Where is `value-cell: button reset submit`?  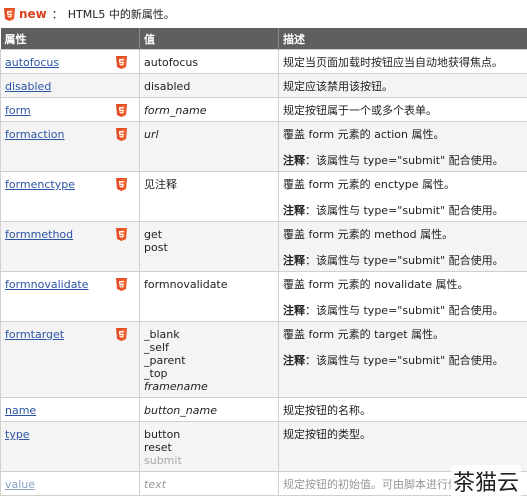 value-cell: button reset submit is located at coordinates (209, 446).